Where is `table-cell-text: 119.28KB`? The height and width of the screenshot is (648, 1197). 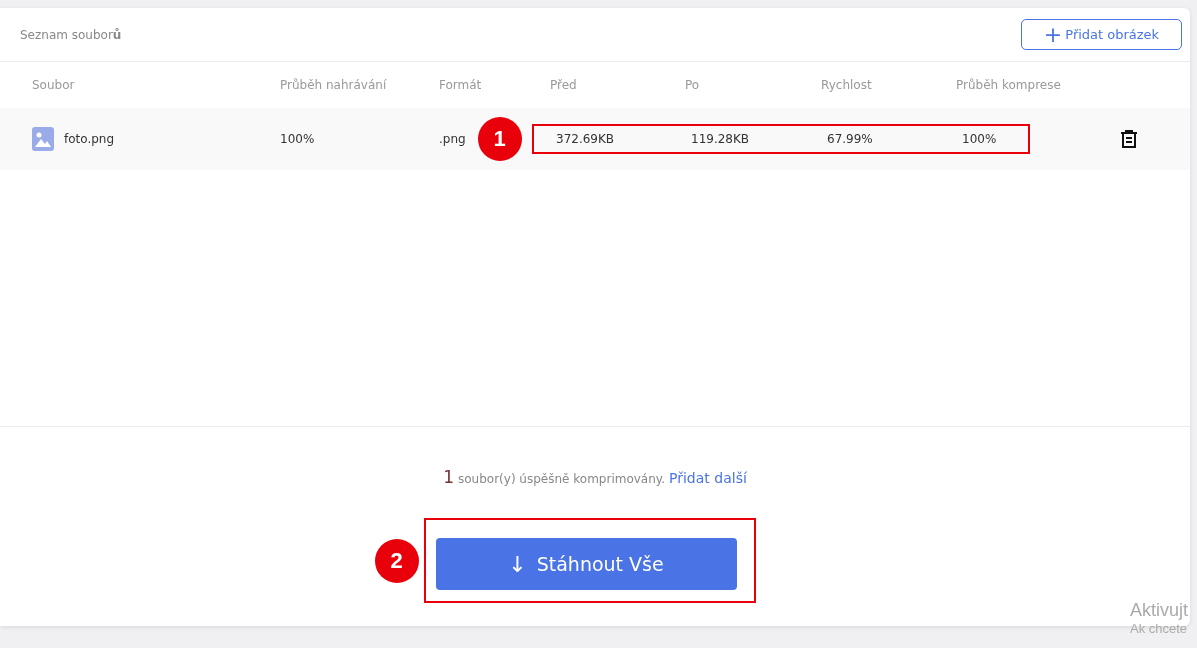
table-cell-text: 119.28KB is located at coordinates (720, 139).